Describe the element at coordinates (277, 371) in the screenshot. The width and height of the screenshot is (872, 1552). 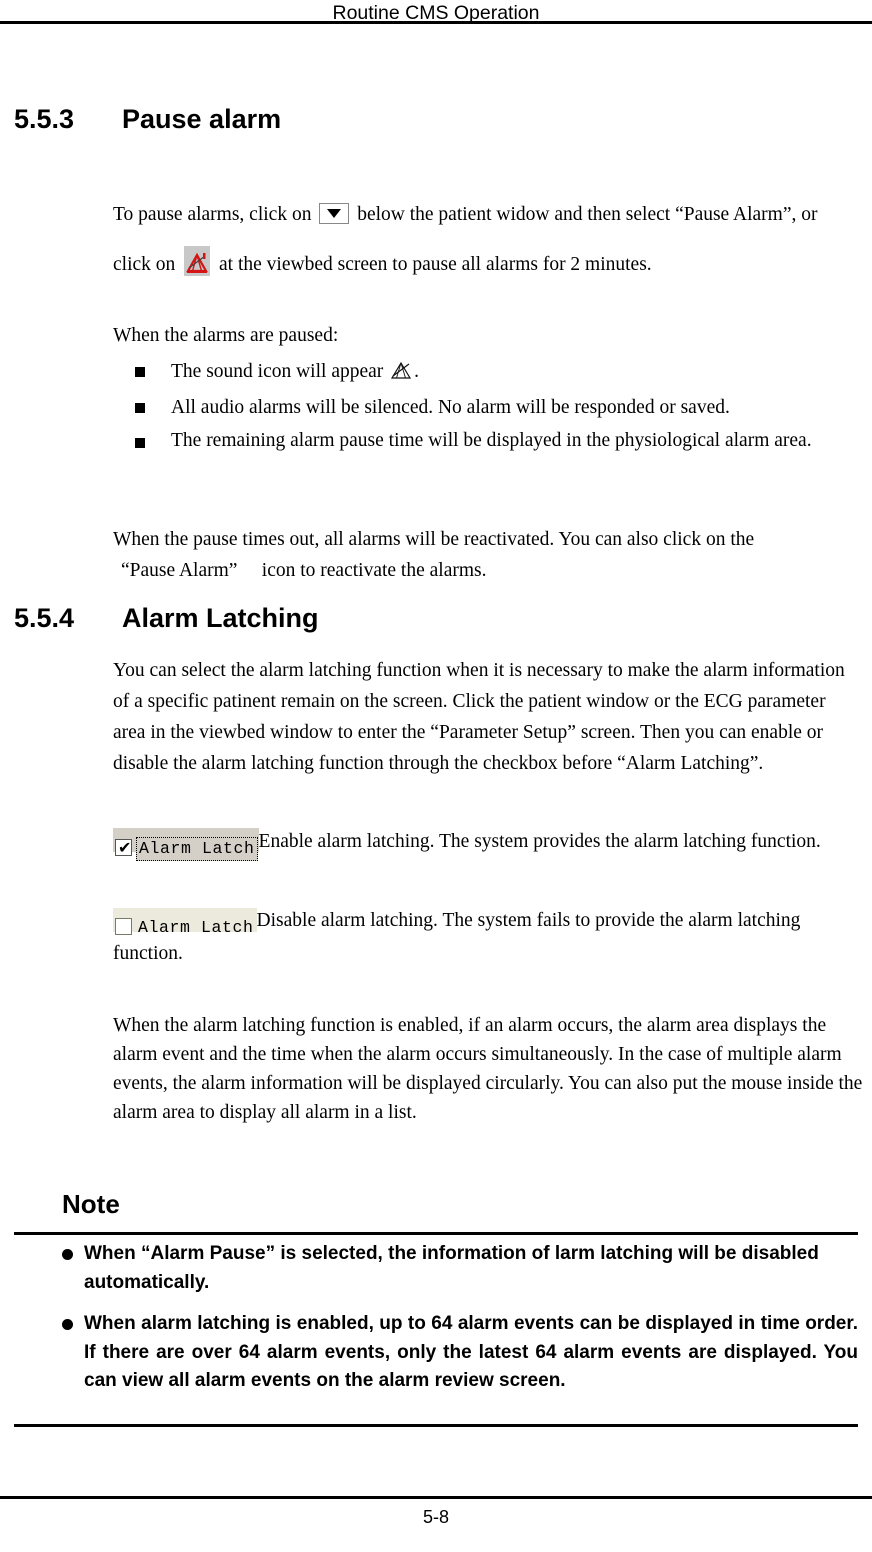
I see `bullet-1-text-part1: The sound icon will appear` at that location.